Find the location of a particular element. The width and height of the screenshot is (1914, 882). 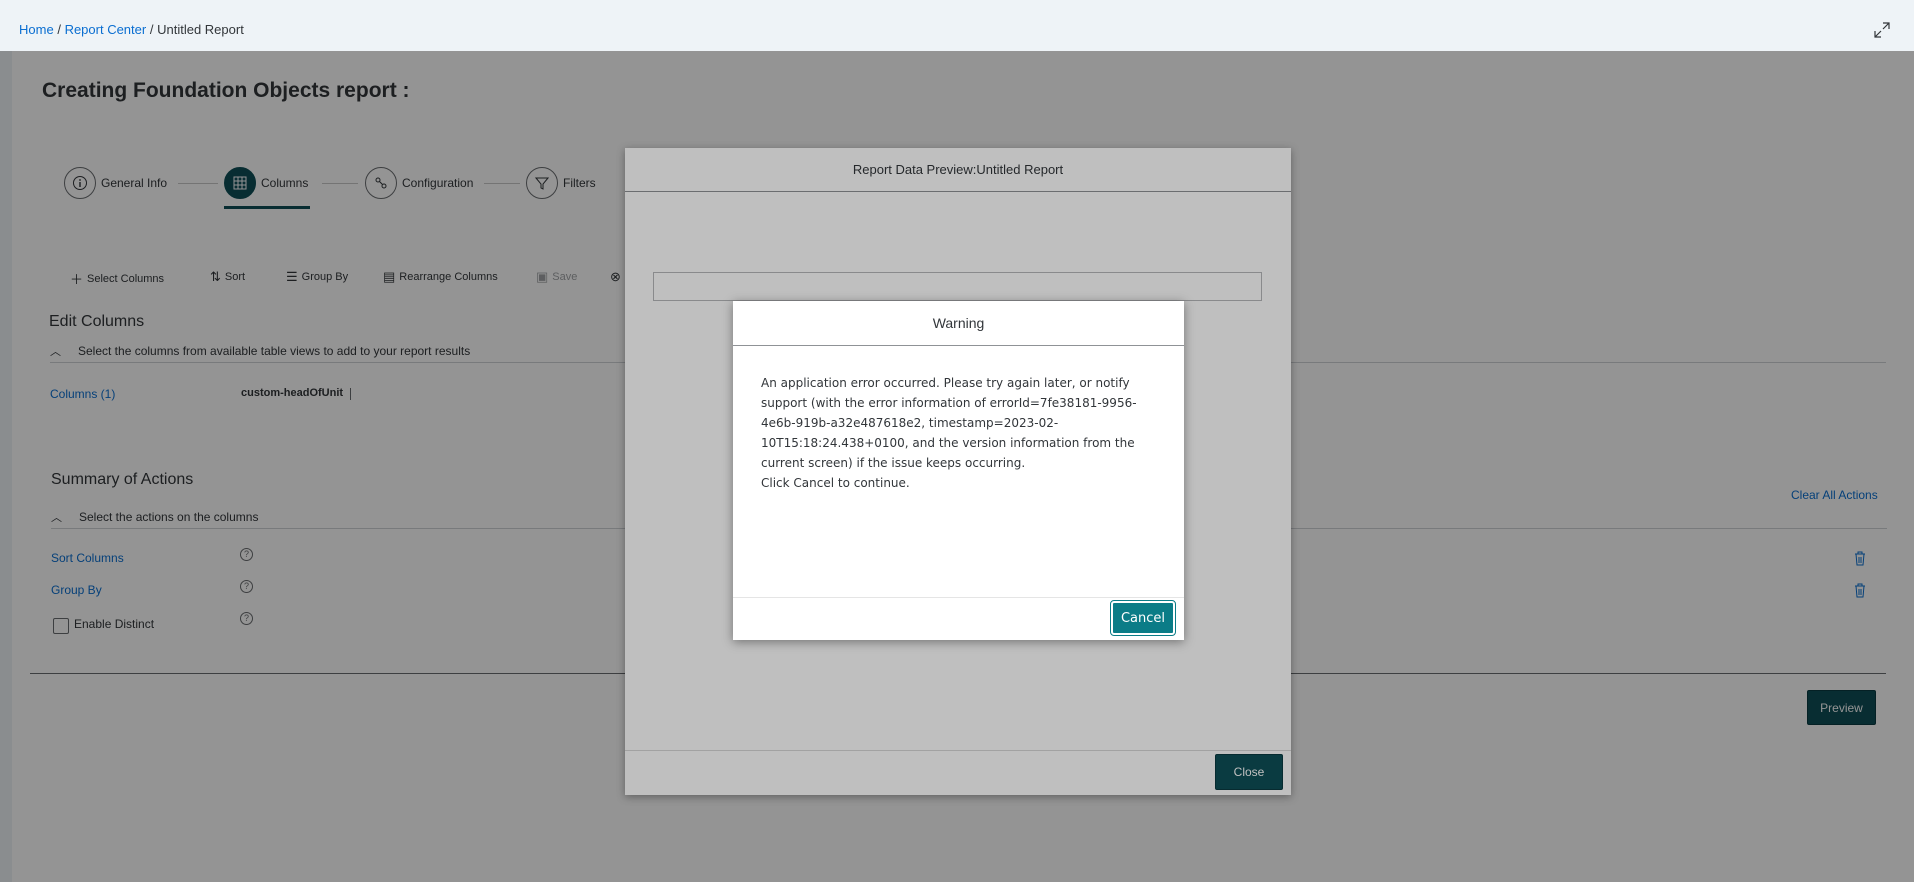

warning-message-instruction: Click Cancel to continue. is located at coordinates (835, 483).